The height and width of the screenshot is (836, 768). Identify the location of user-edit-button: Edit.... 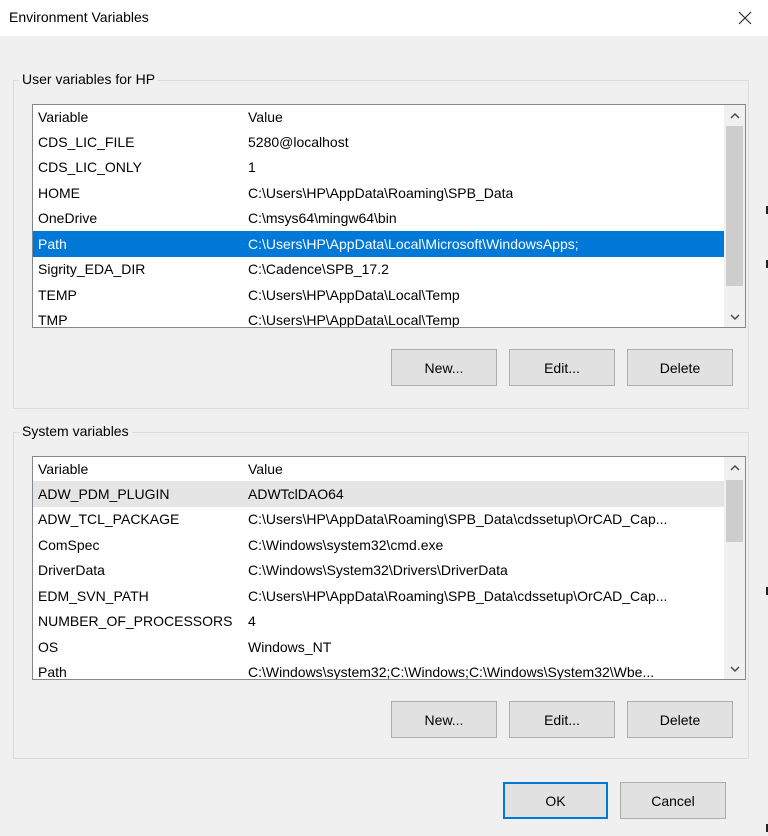
(562, 367).